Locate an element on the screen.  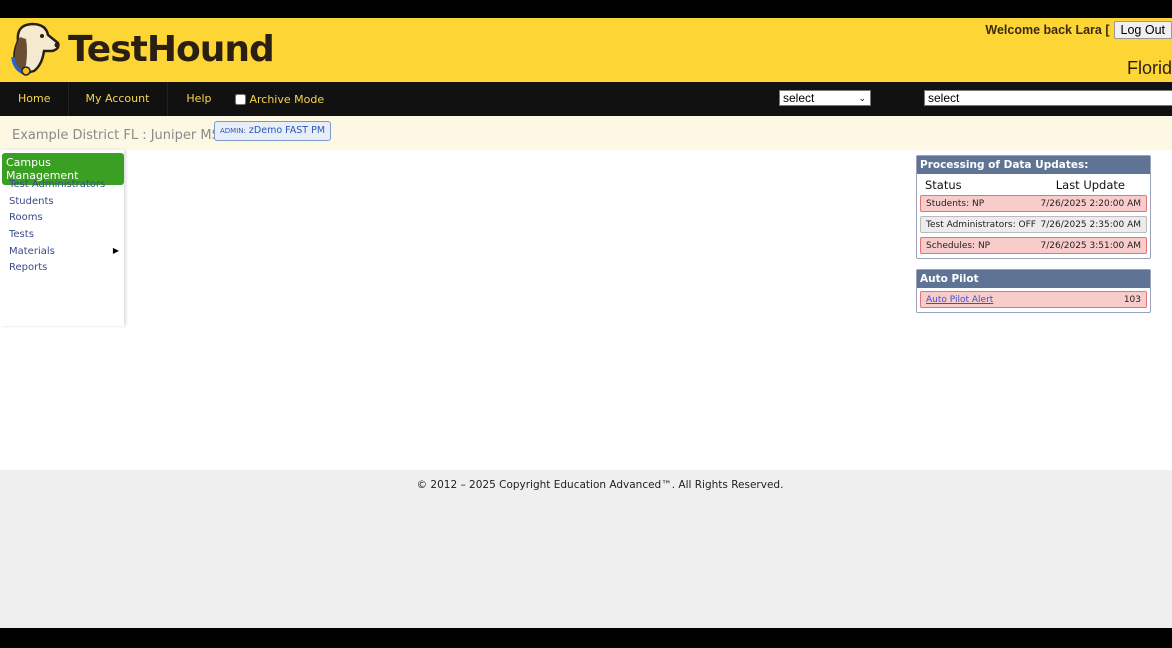
admin-role-button: ADMIN: zDemo FAST PM is located at coordinates (273, 131).